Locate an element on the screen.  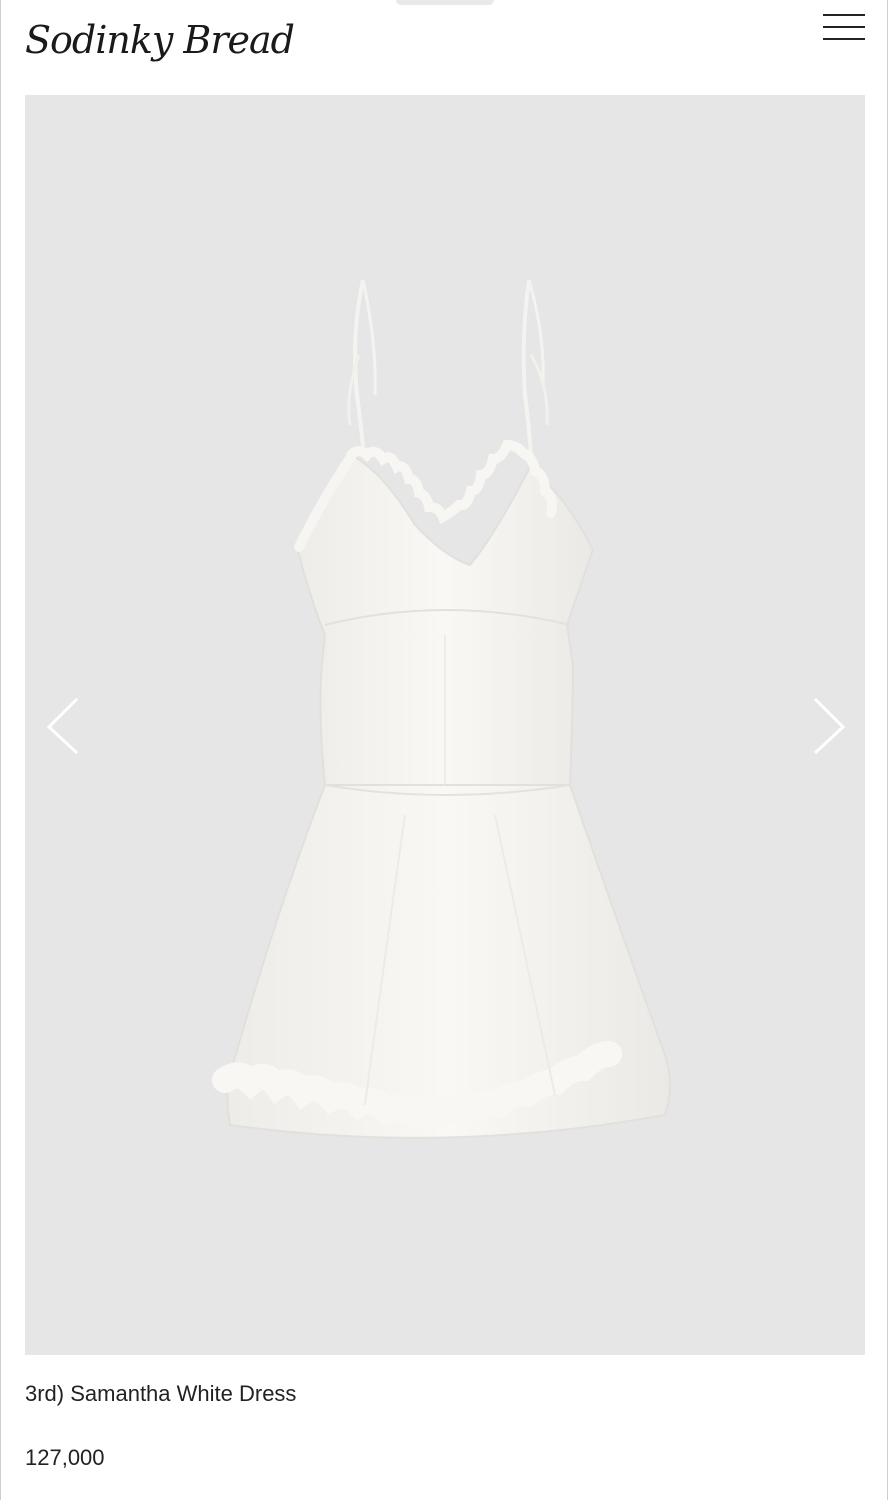
product-price: 127,000 is located at coordinates (65, 1457).